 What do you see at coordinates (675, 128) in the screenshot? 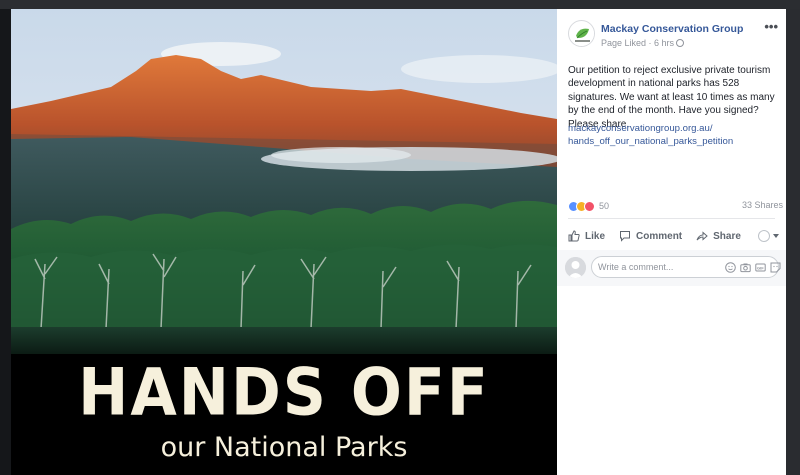
I see `post-link-line-1: mackayconservationgroup.org.au/` at bounding box center [675, 128].